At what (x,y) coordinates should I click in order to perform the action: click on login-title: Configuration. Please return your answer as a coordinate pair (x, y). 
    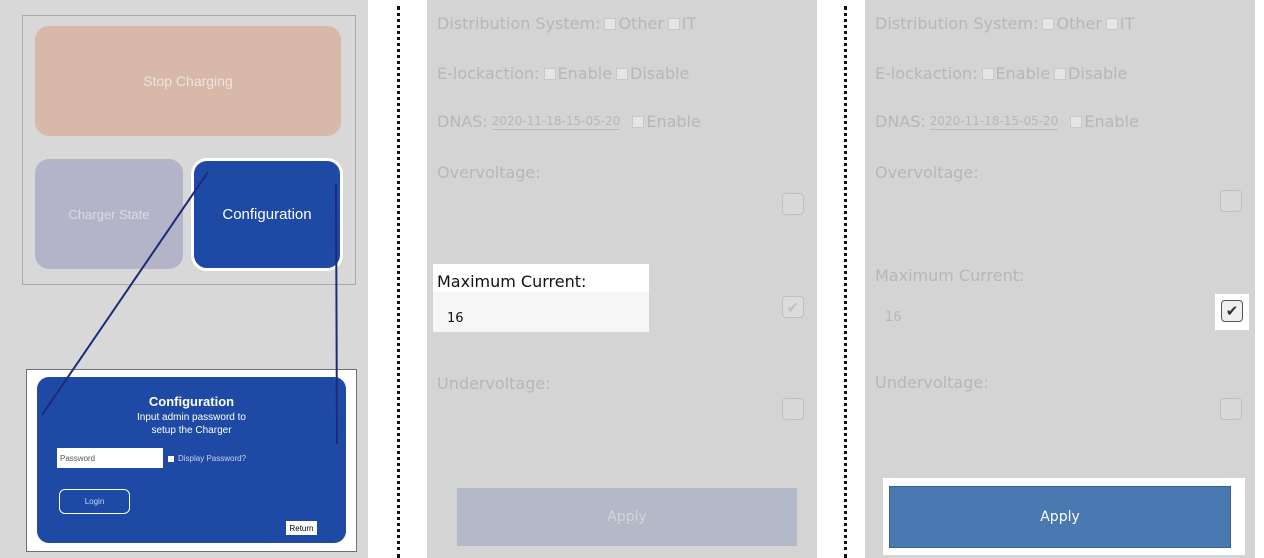
    Looking at the image, I should click on (191, 401).